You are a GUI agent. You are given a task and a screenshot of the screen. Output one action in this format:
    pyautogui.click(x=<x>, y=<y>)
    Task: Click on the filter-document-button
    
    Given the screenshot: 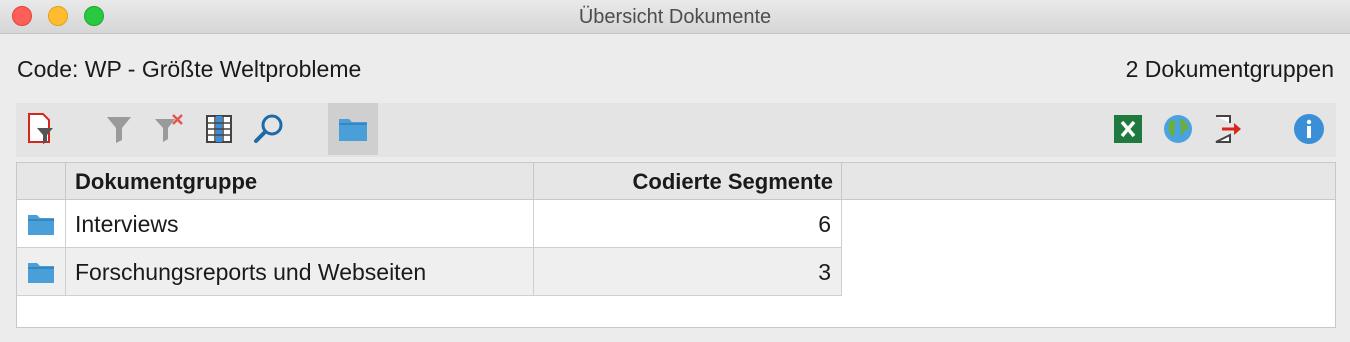 What is the action you would take?
    pyautogui.click(x=41, y=129)
    